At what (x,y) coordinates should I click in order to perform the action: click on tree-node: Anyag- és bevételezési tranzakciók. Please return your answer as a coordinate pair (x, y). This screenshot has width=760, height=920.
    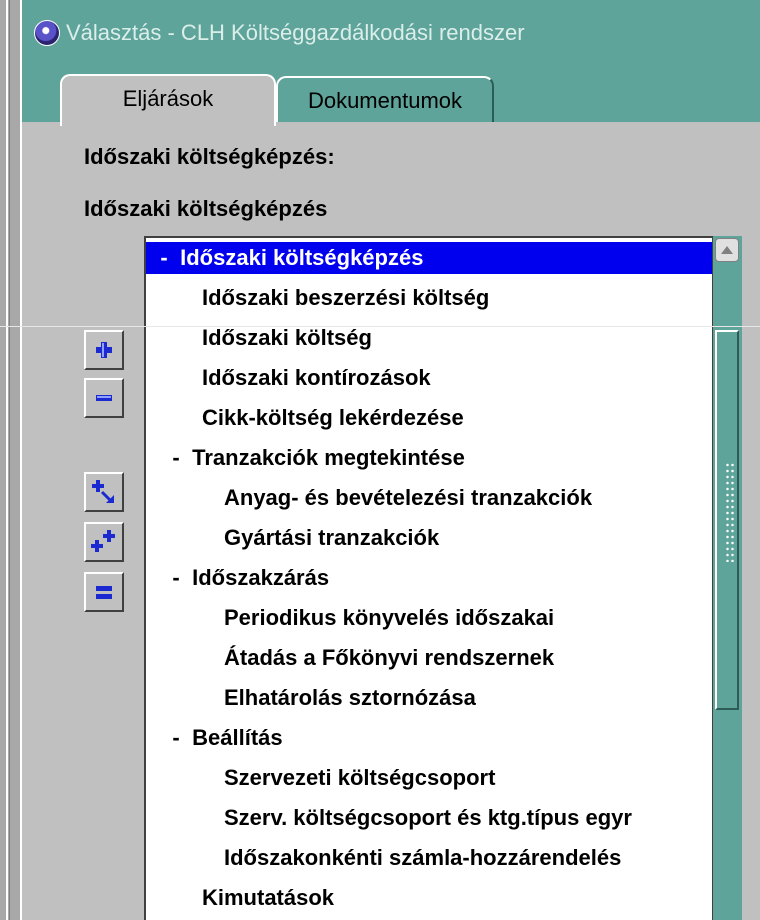
    Looking at the image, I should click on (440, 498).